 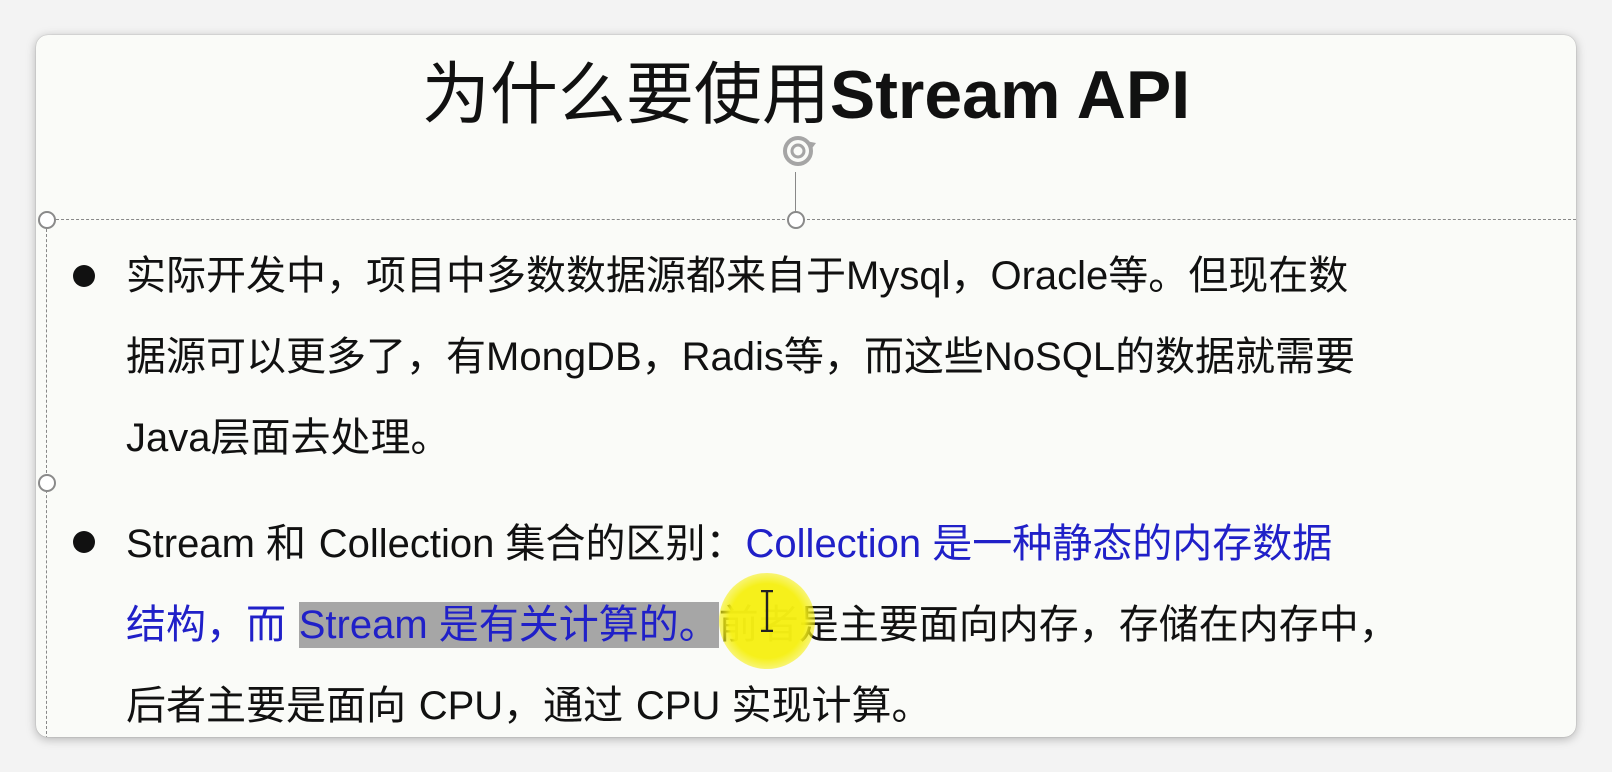 I want to click on text-run: 据源可以更多了，有, so click(x=306, y=357).